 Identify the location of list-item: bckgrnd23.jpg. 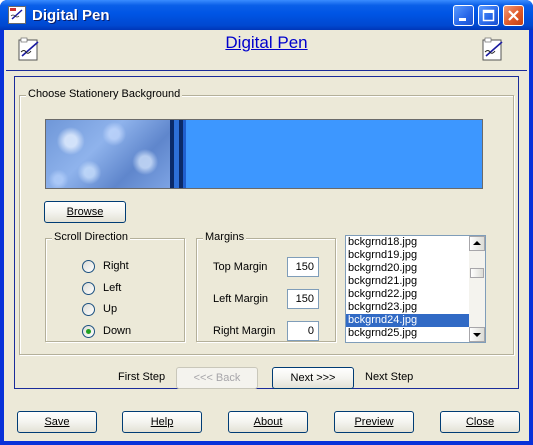
(408, 307).